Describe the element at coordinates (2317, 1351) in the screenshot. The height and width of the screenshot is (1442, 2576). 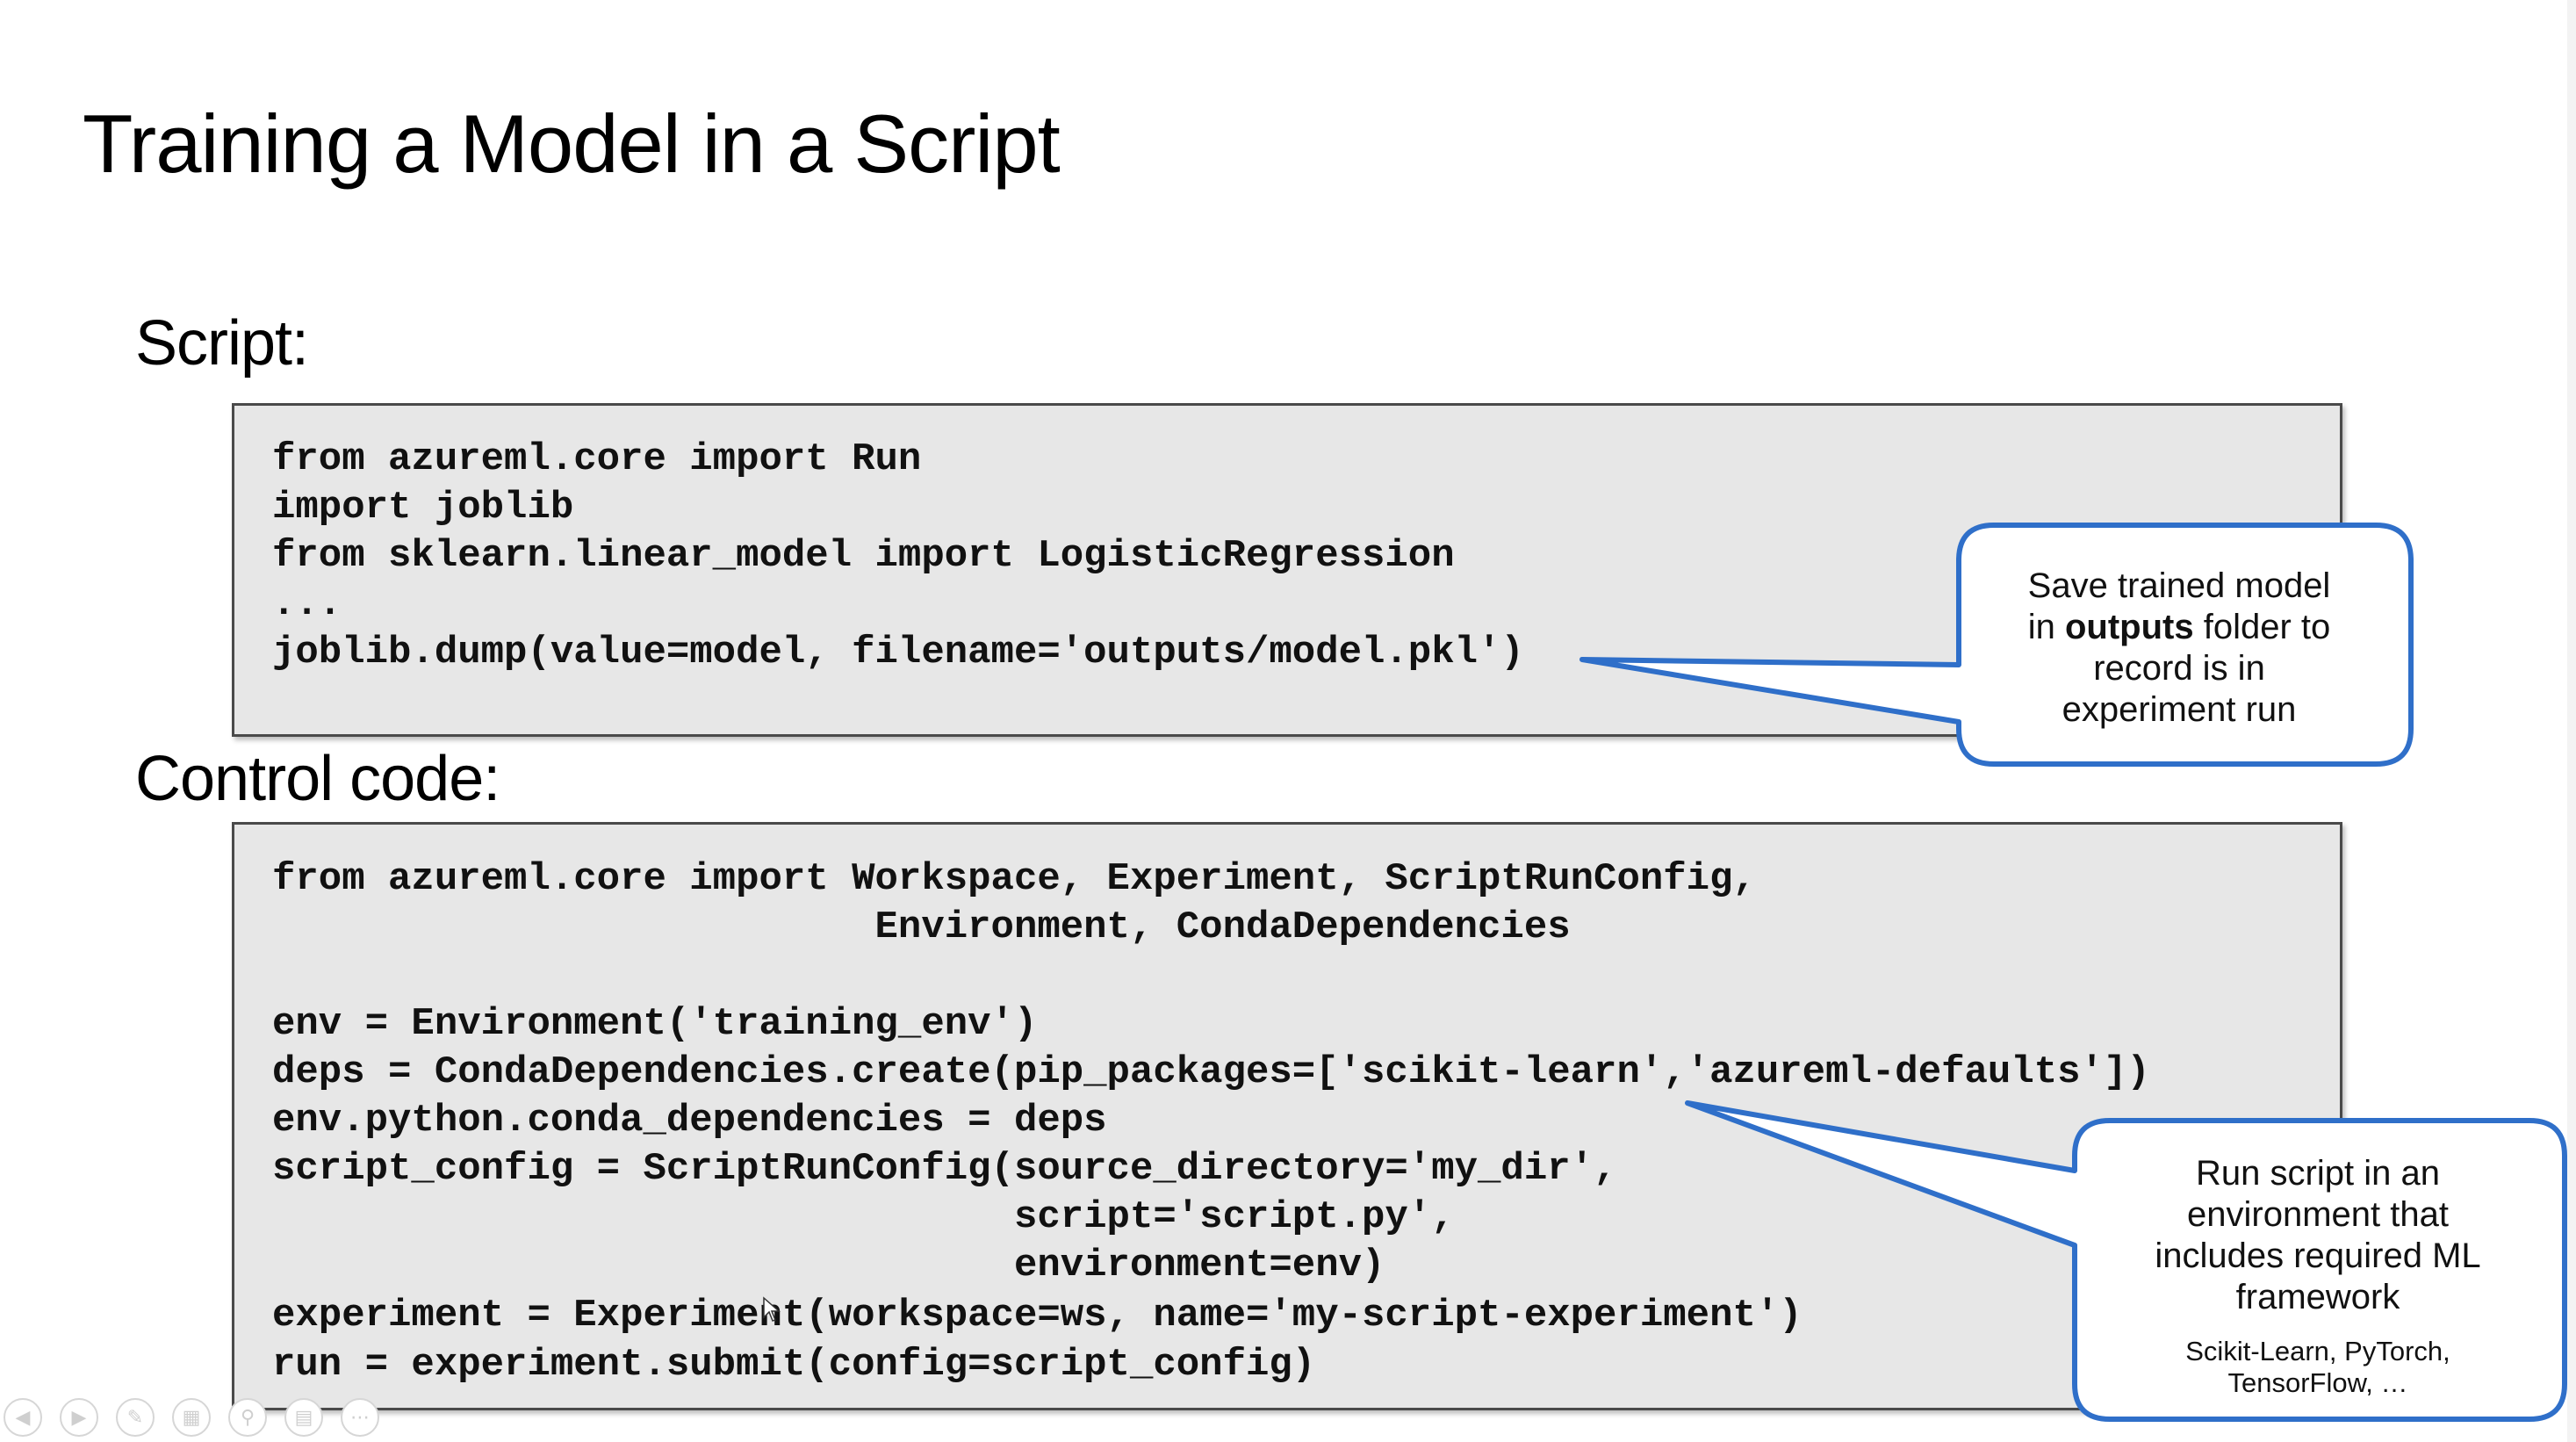
I see `callout-line: Scikit-Learn, PyTorch,` at that location.